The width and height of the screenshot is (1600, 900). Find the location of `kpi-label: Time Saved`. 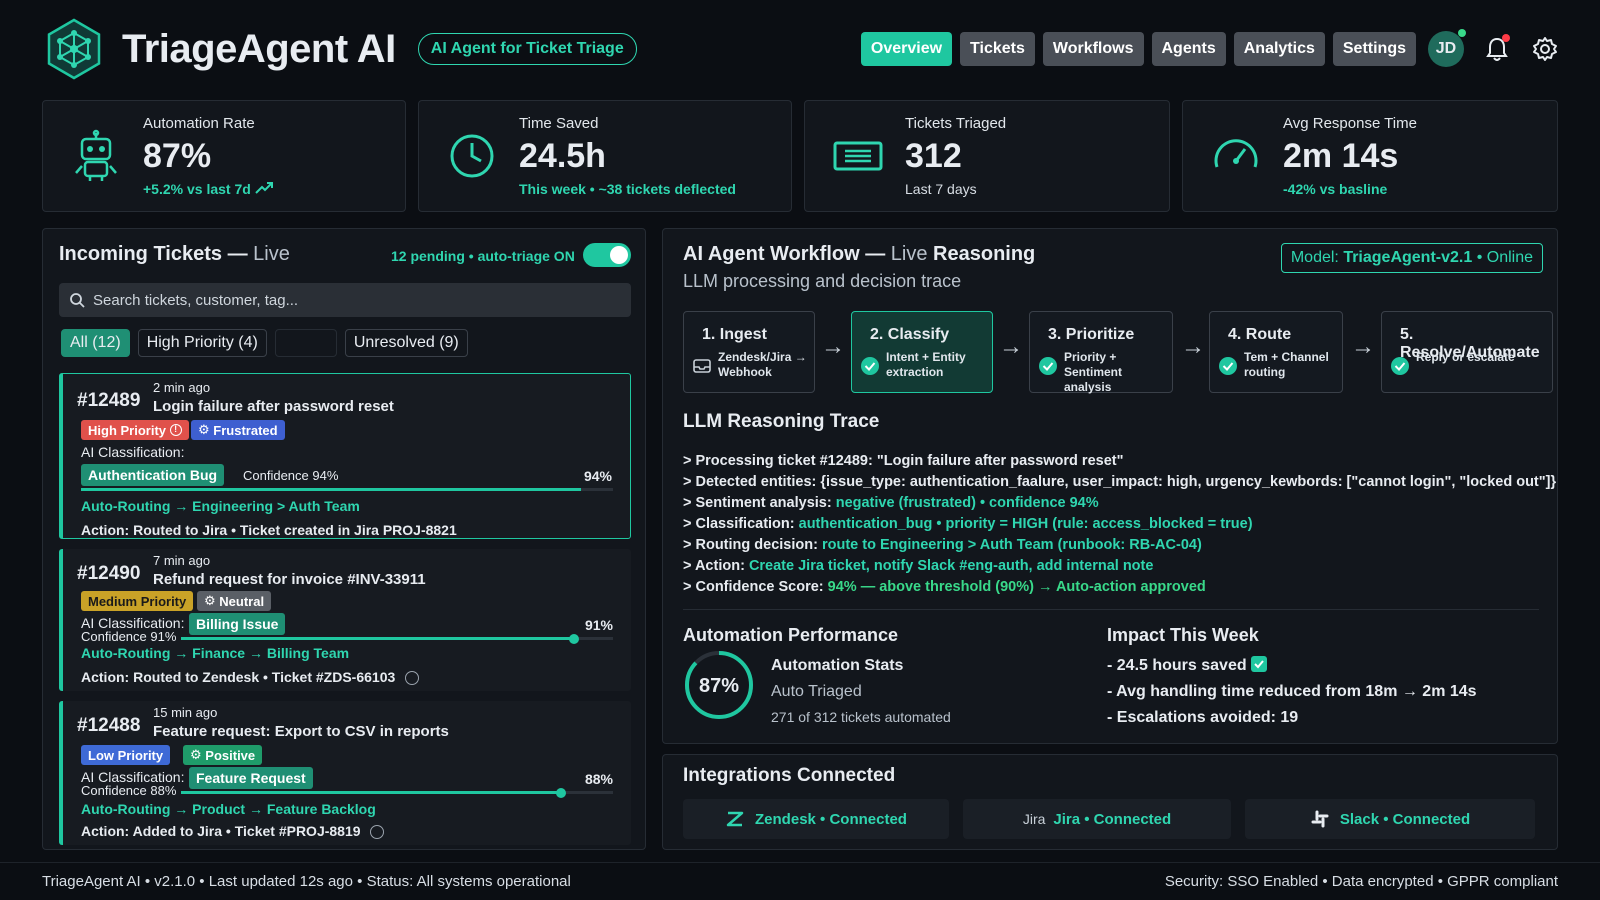

kpi-label: Time Saved is located at coordinates (559, 123).